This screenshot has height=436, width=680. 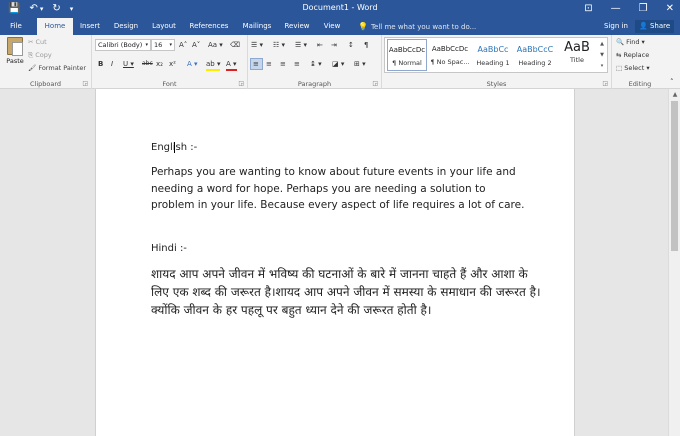 What do you see at coordinates (674, 262) in the screenshot?
I see `vertical-scrollbar: ▲` at bounding box center [674, 262].